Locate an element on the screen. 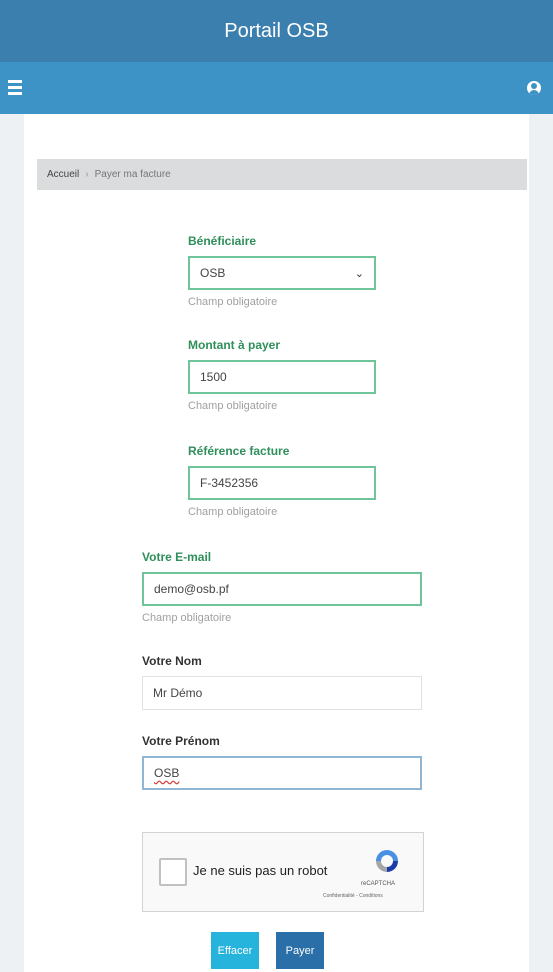  pay-button: Payer is located at coordinates (300, 950).